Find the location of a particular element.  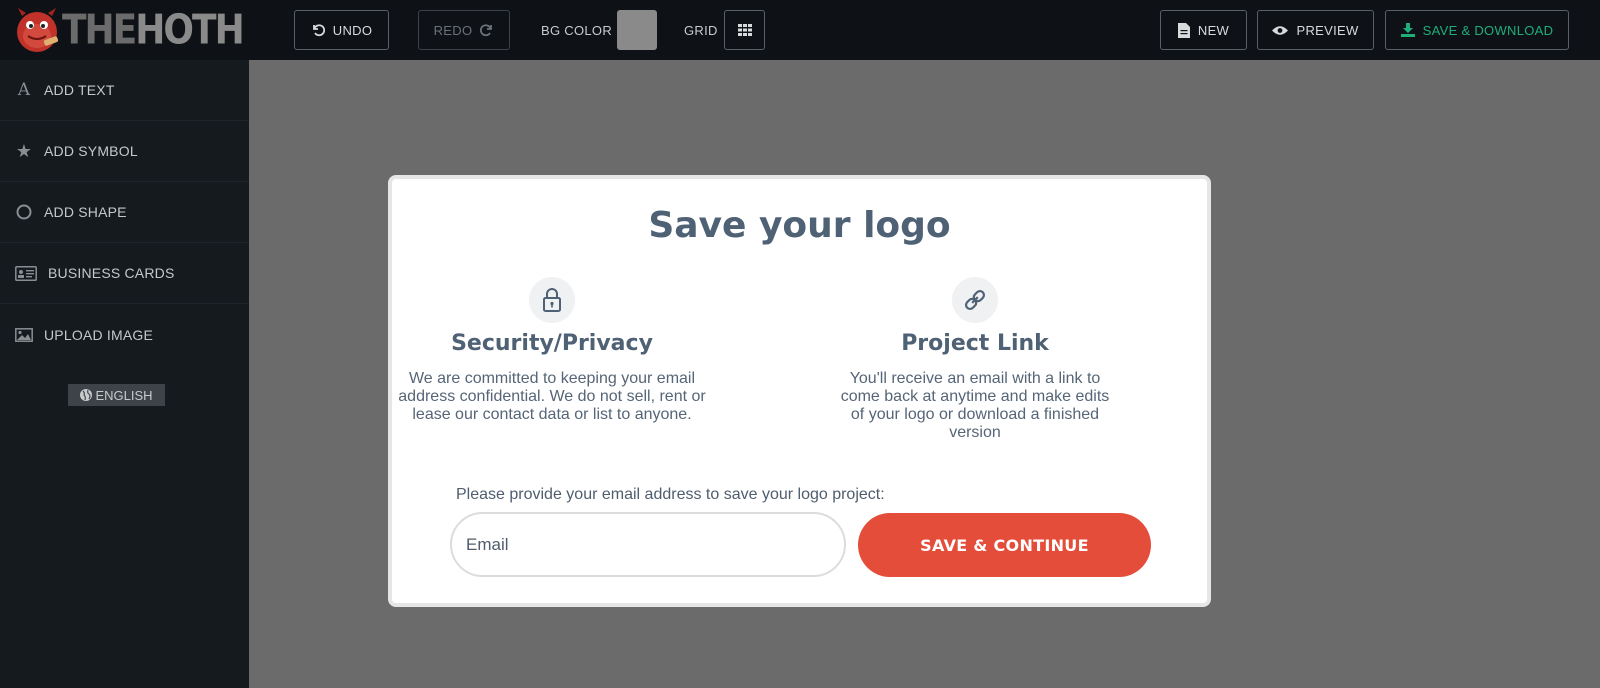

redo-button: REDO is located at coordinates (464, 30).